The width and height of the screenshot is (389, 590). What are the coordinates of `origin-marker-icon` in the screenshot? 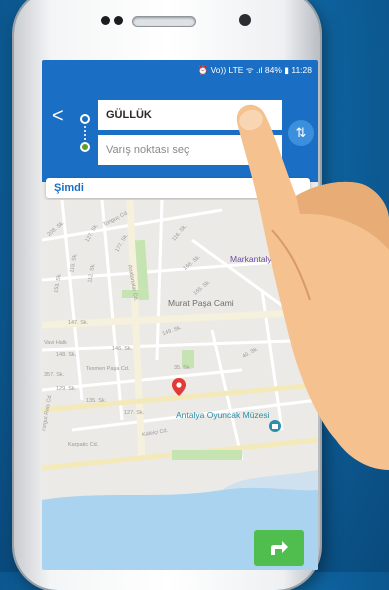 It's located at (85, 119).